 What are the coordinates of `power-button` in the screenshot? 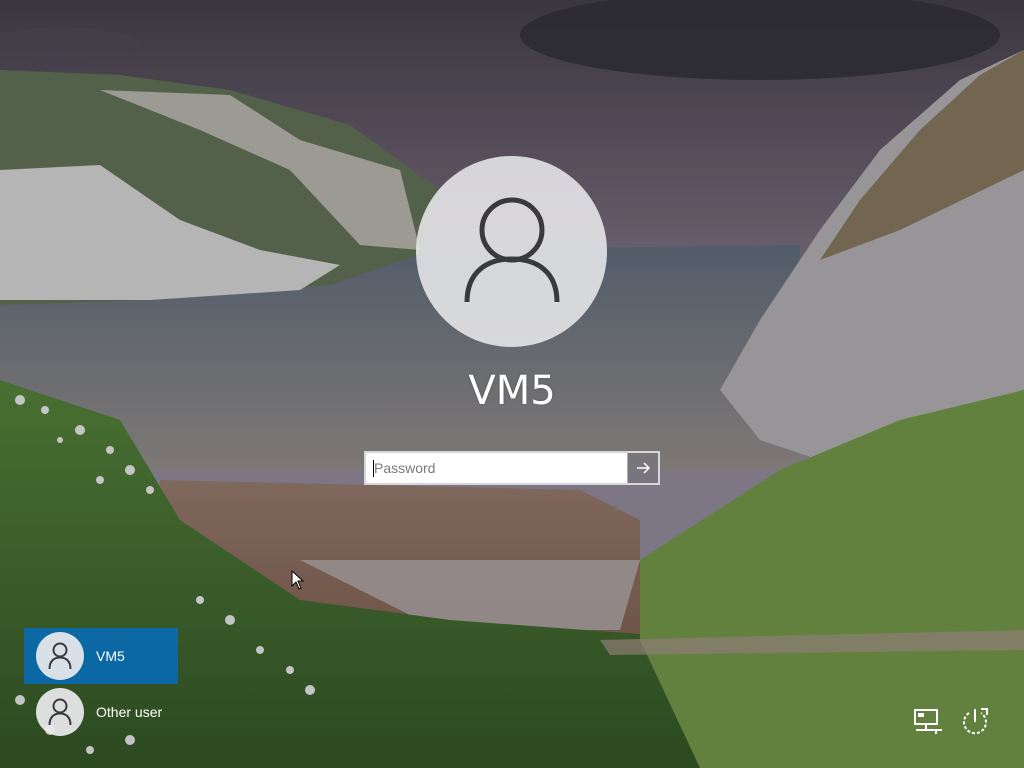 It's located at (975, 722).